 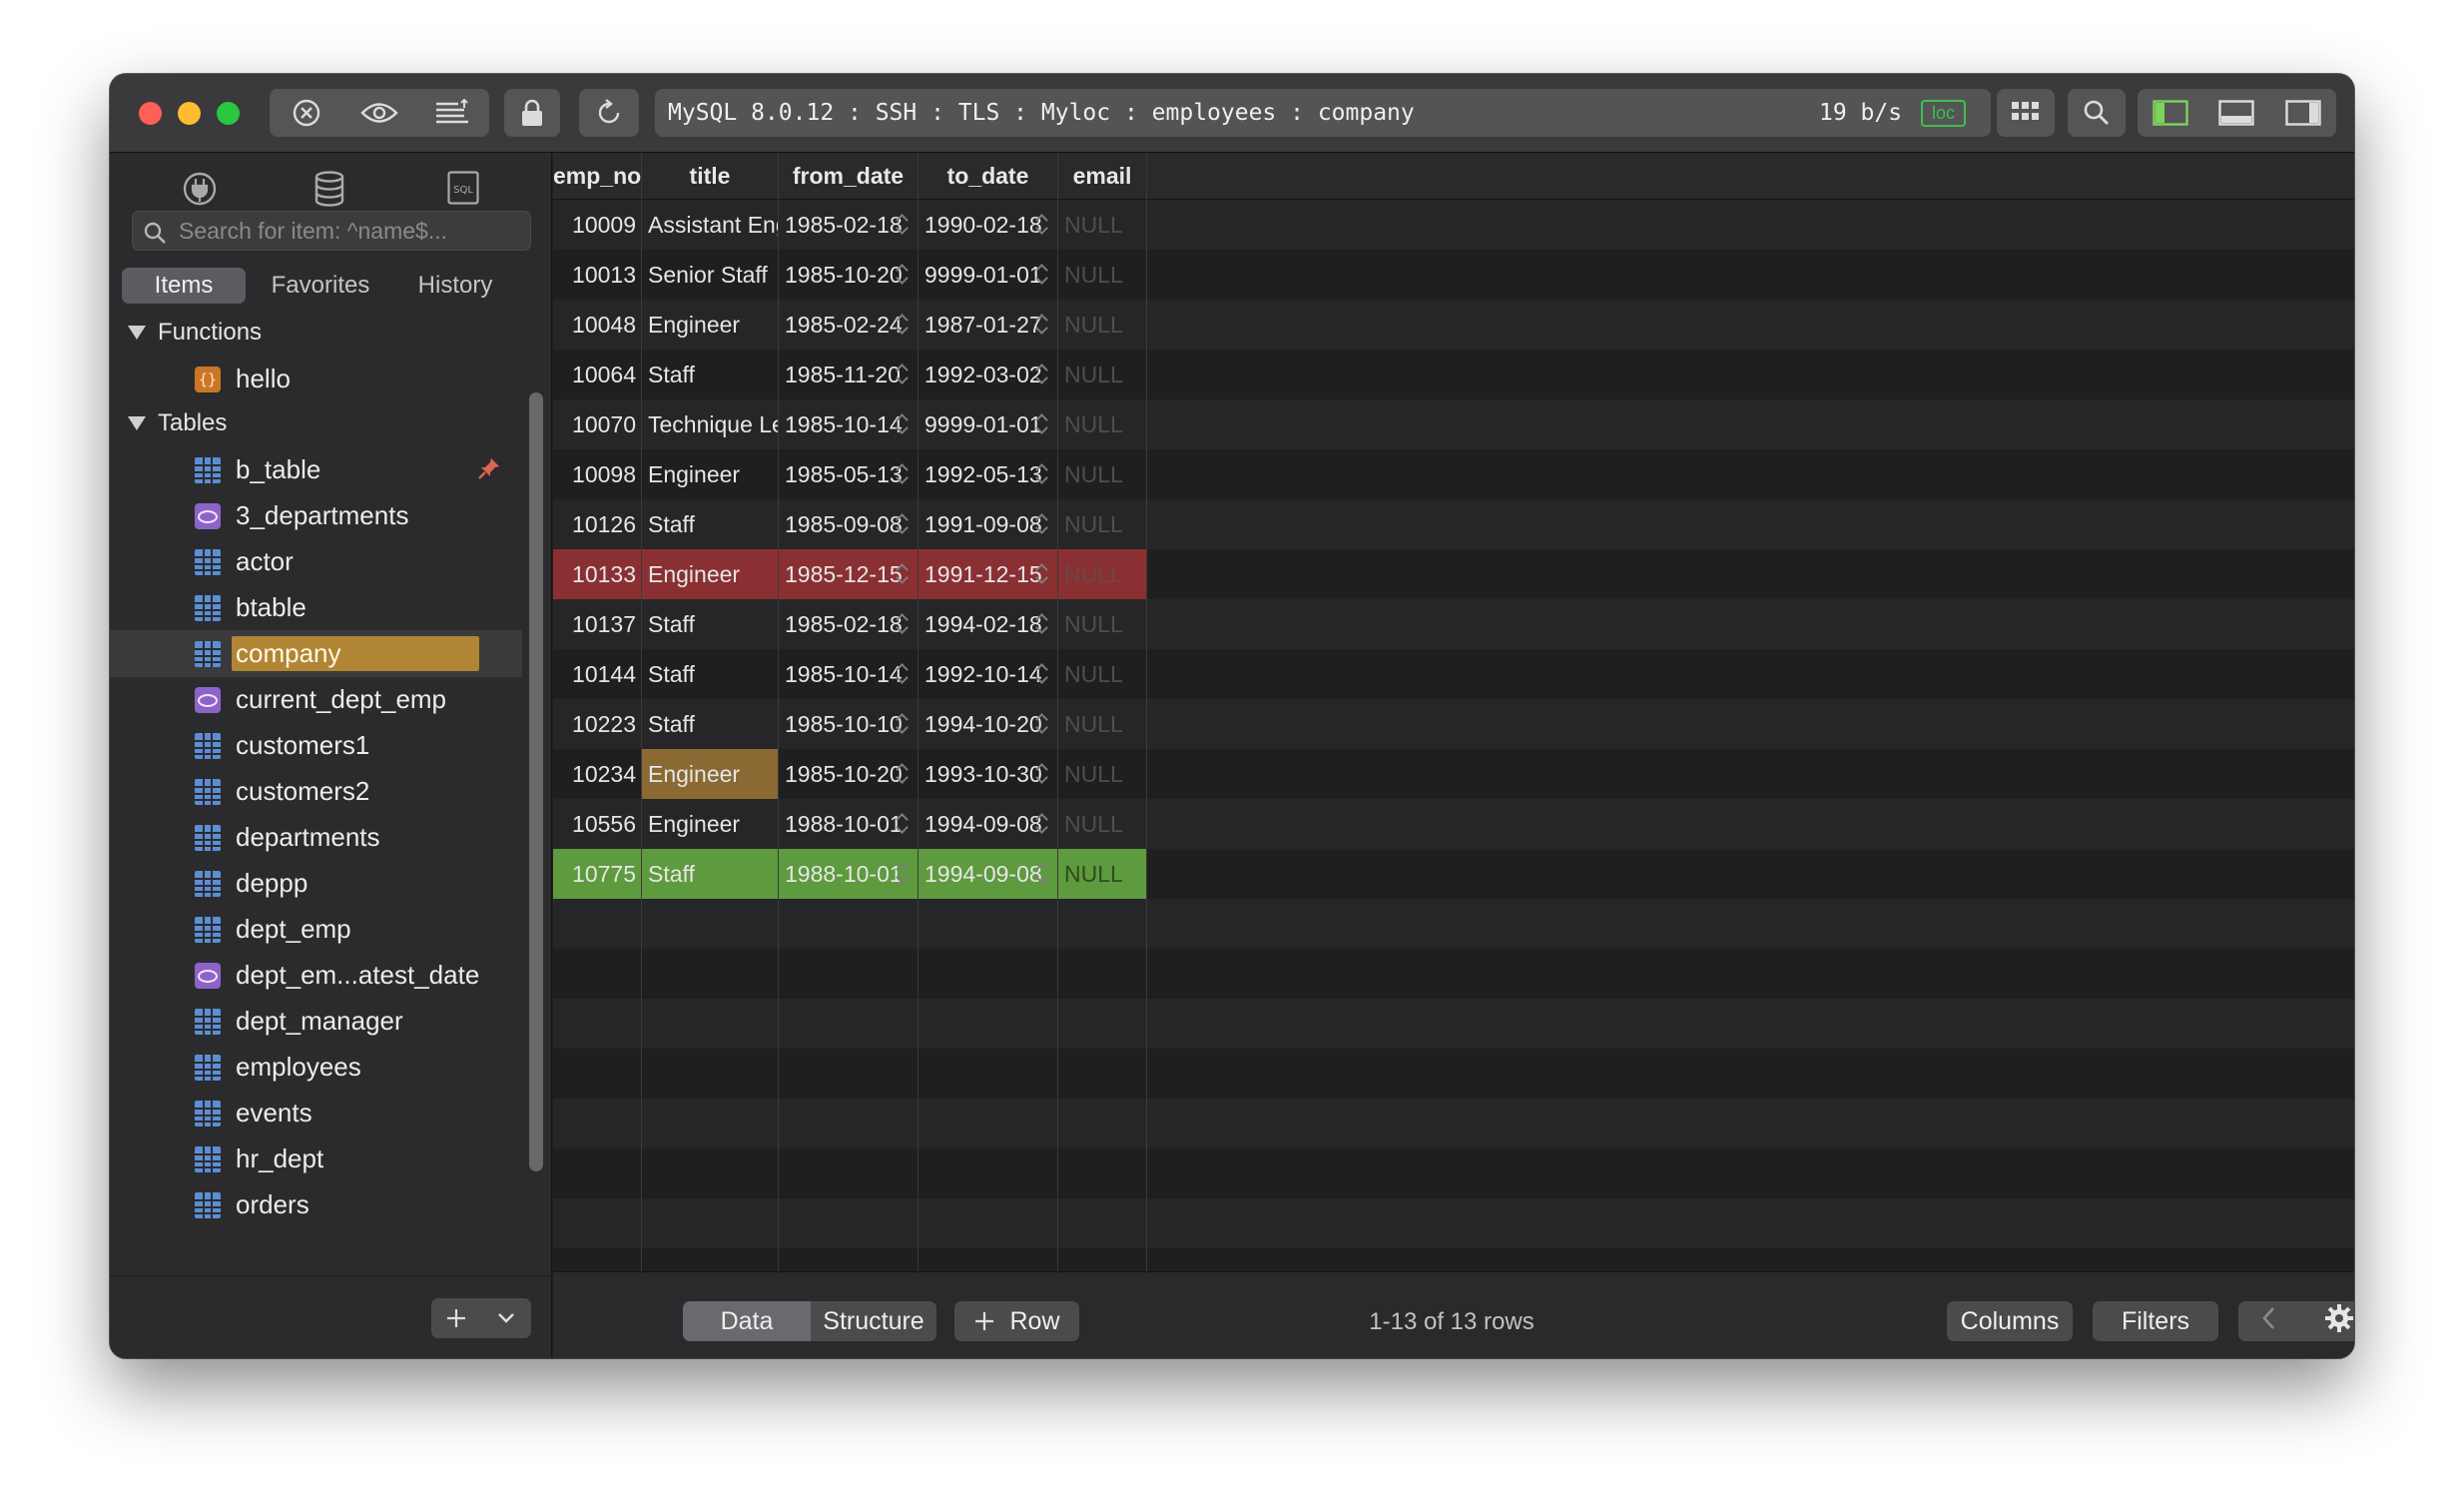 I want to click on tab-history: History, so click(x=455, y=286).